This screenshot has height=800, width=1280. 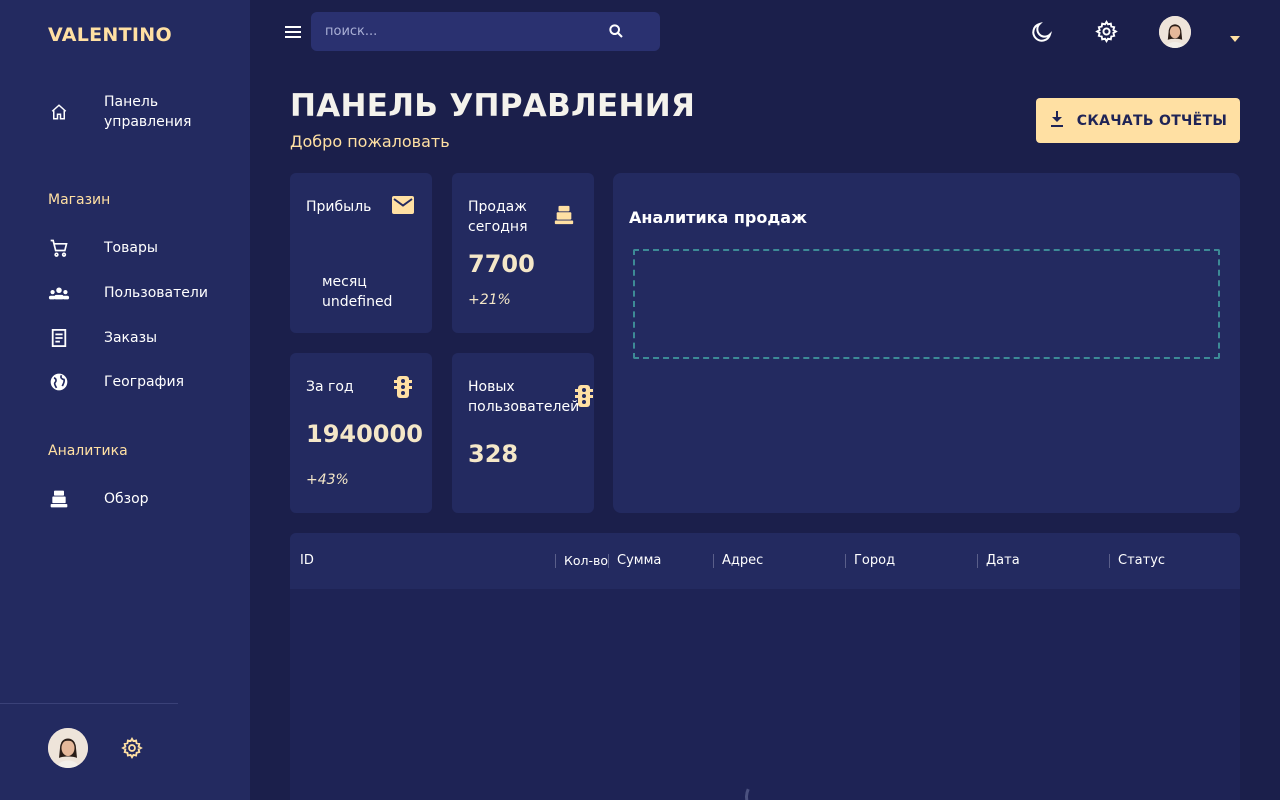 What do you see at coordinates (131, 338) in the screenshot?
I see `sidebar-item-label: Заказы` at bounding box center [131, 338].